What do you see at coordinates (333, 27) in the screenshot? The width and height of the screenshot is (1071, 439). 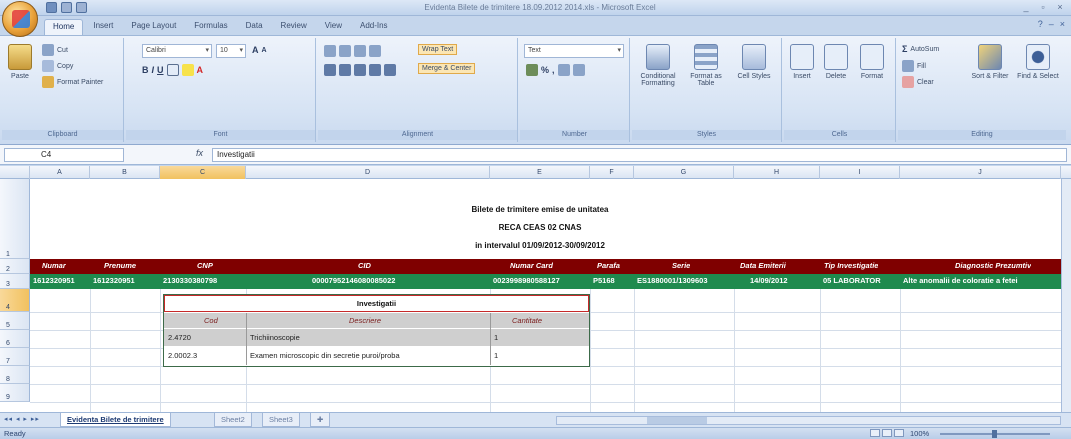 I see `tab-view: View` at bounding box center [333, 27].